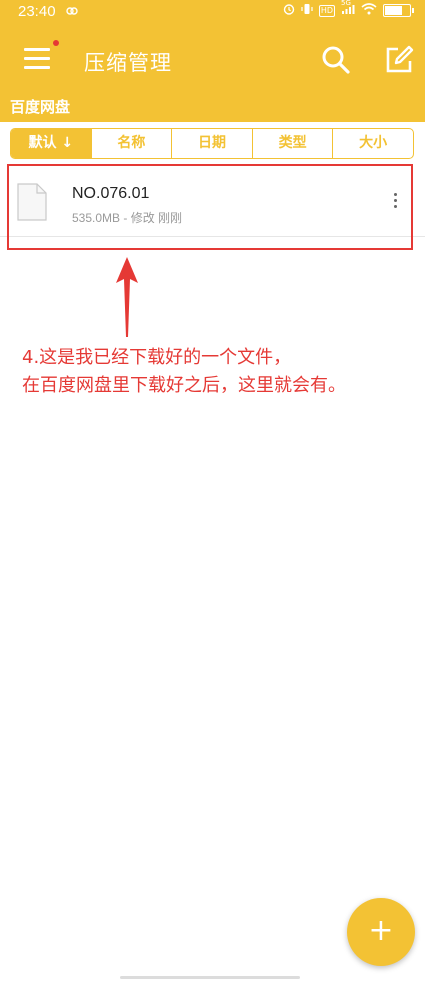 This screenshot has height=982, width=425. I want to click on sort-tabs: 默认 ↓ 名称 日期 类型 大小, so click(212, 143).